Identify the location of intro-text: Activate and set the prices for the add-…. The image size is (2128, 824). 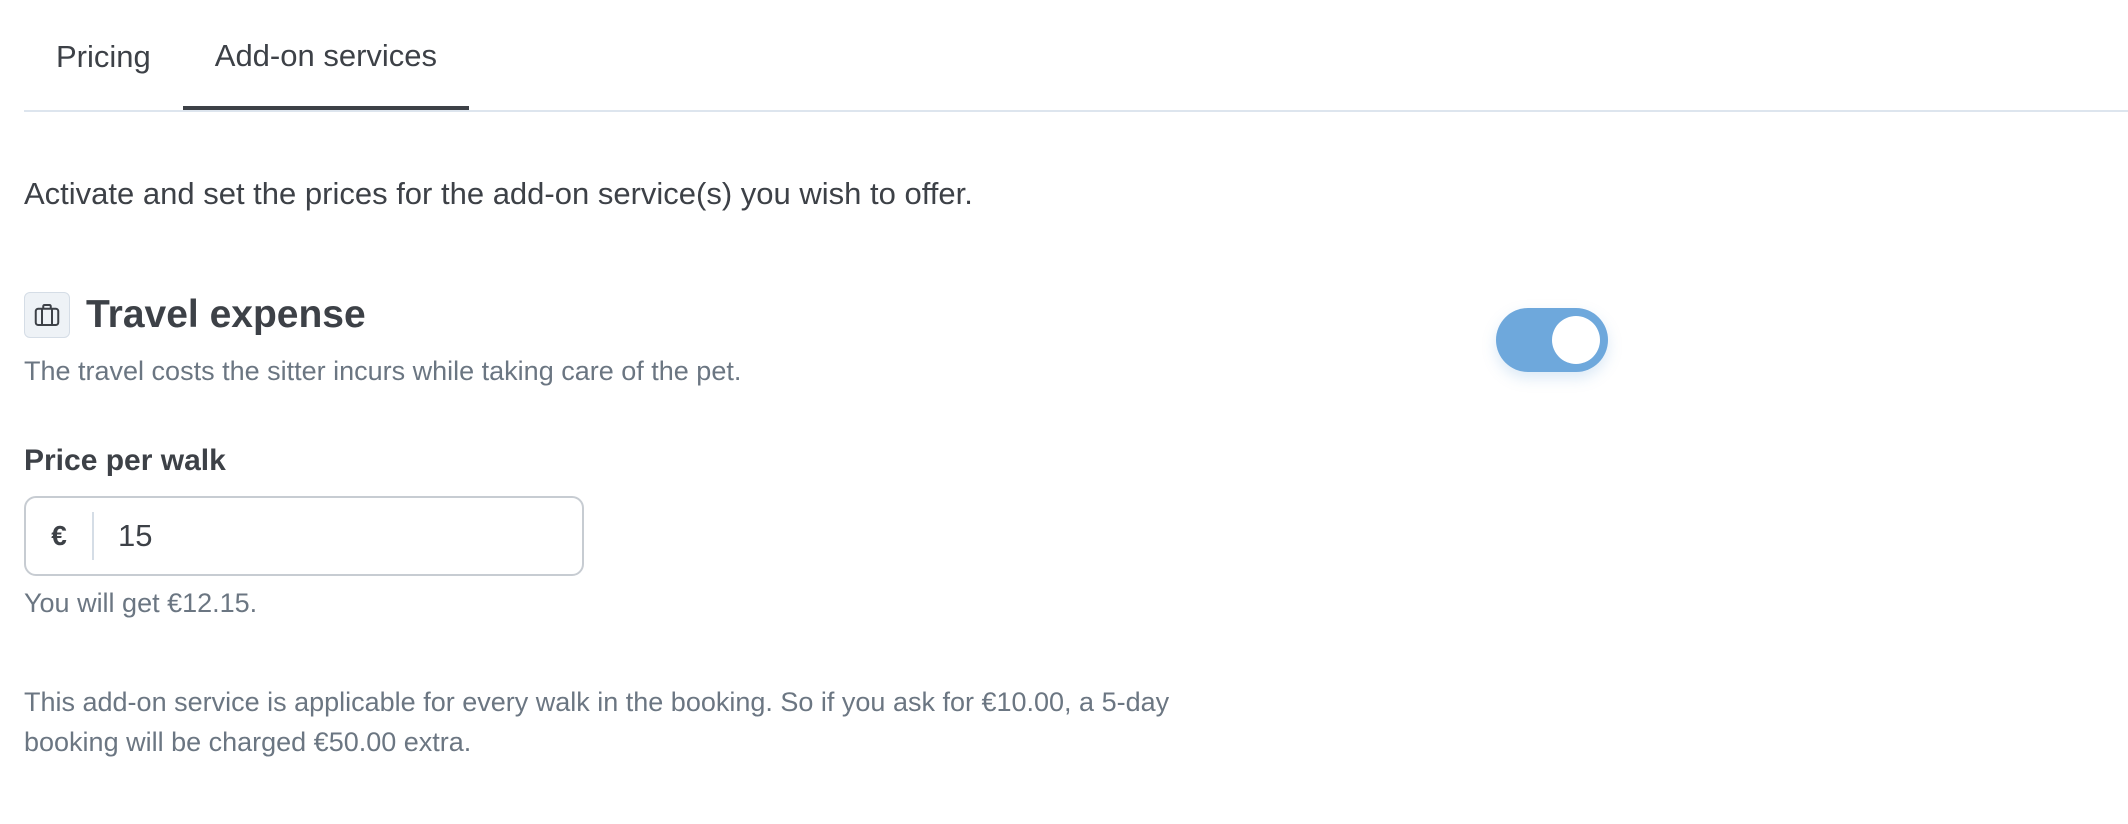
(498, 193).